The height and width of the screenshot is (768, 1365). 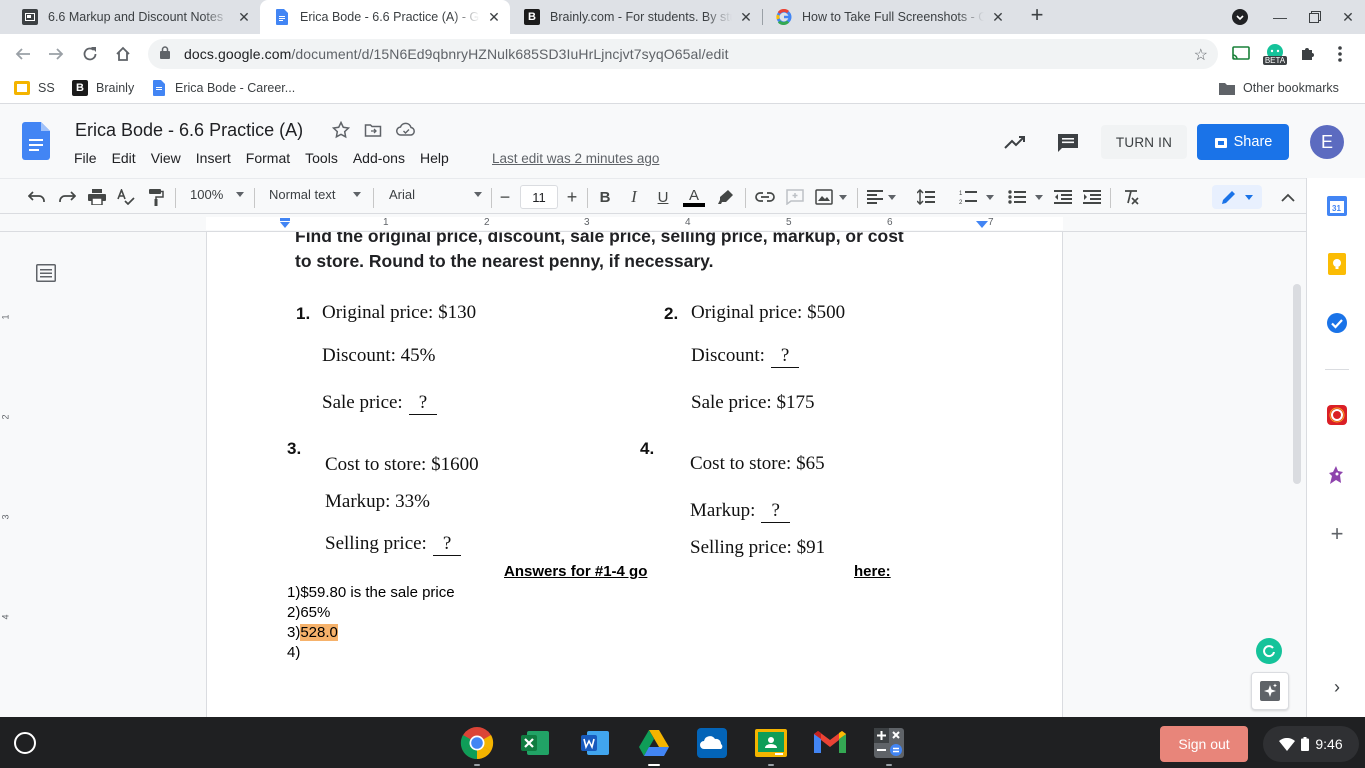 What do you see at coordinates (712, 743) in the screenshot?
I see `onedrive-app-icon` at bounding box center [712, 743].